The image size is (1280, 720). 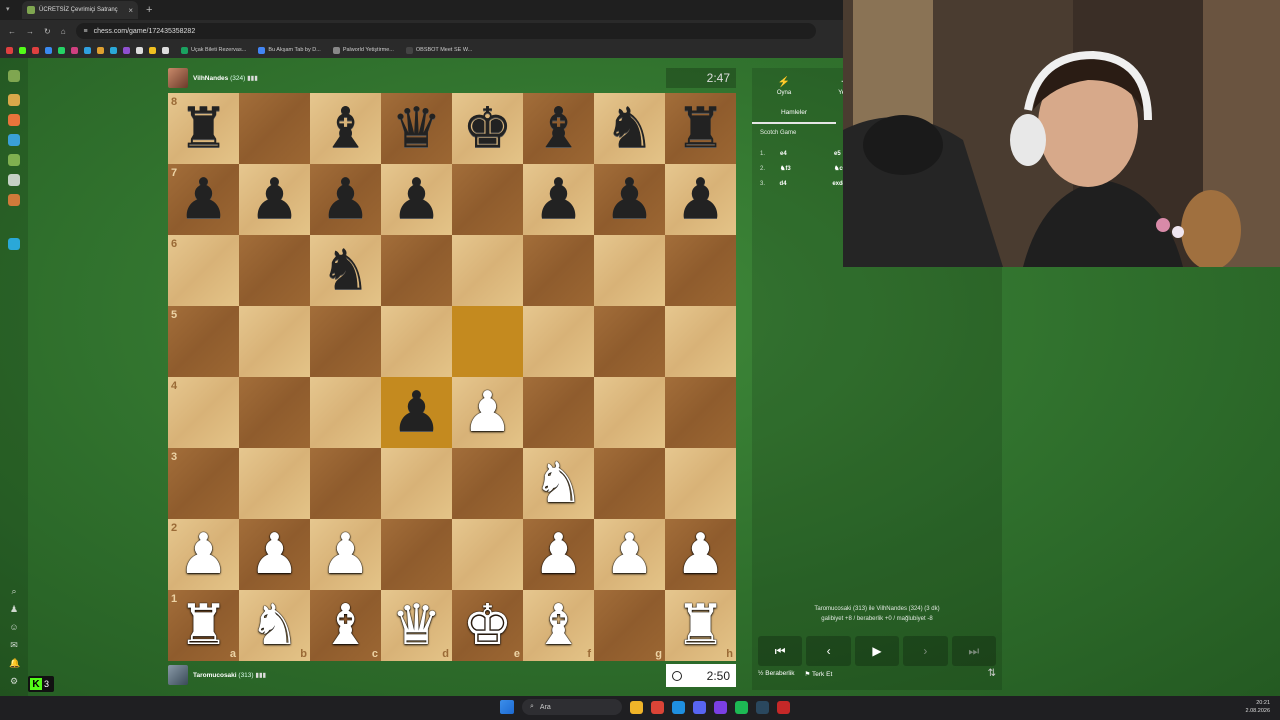 I want to click on taskbar-search: ⌕ Ara, so click(x=572, y=707).